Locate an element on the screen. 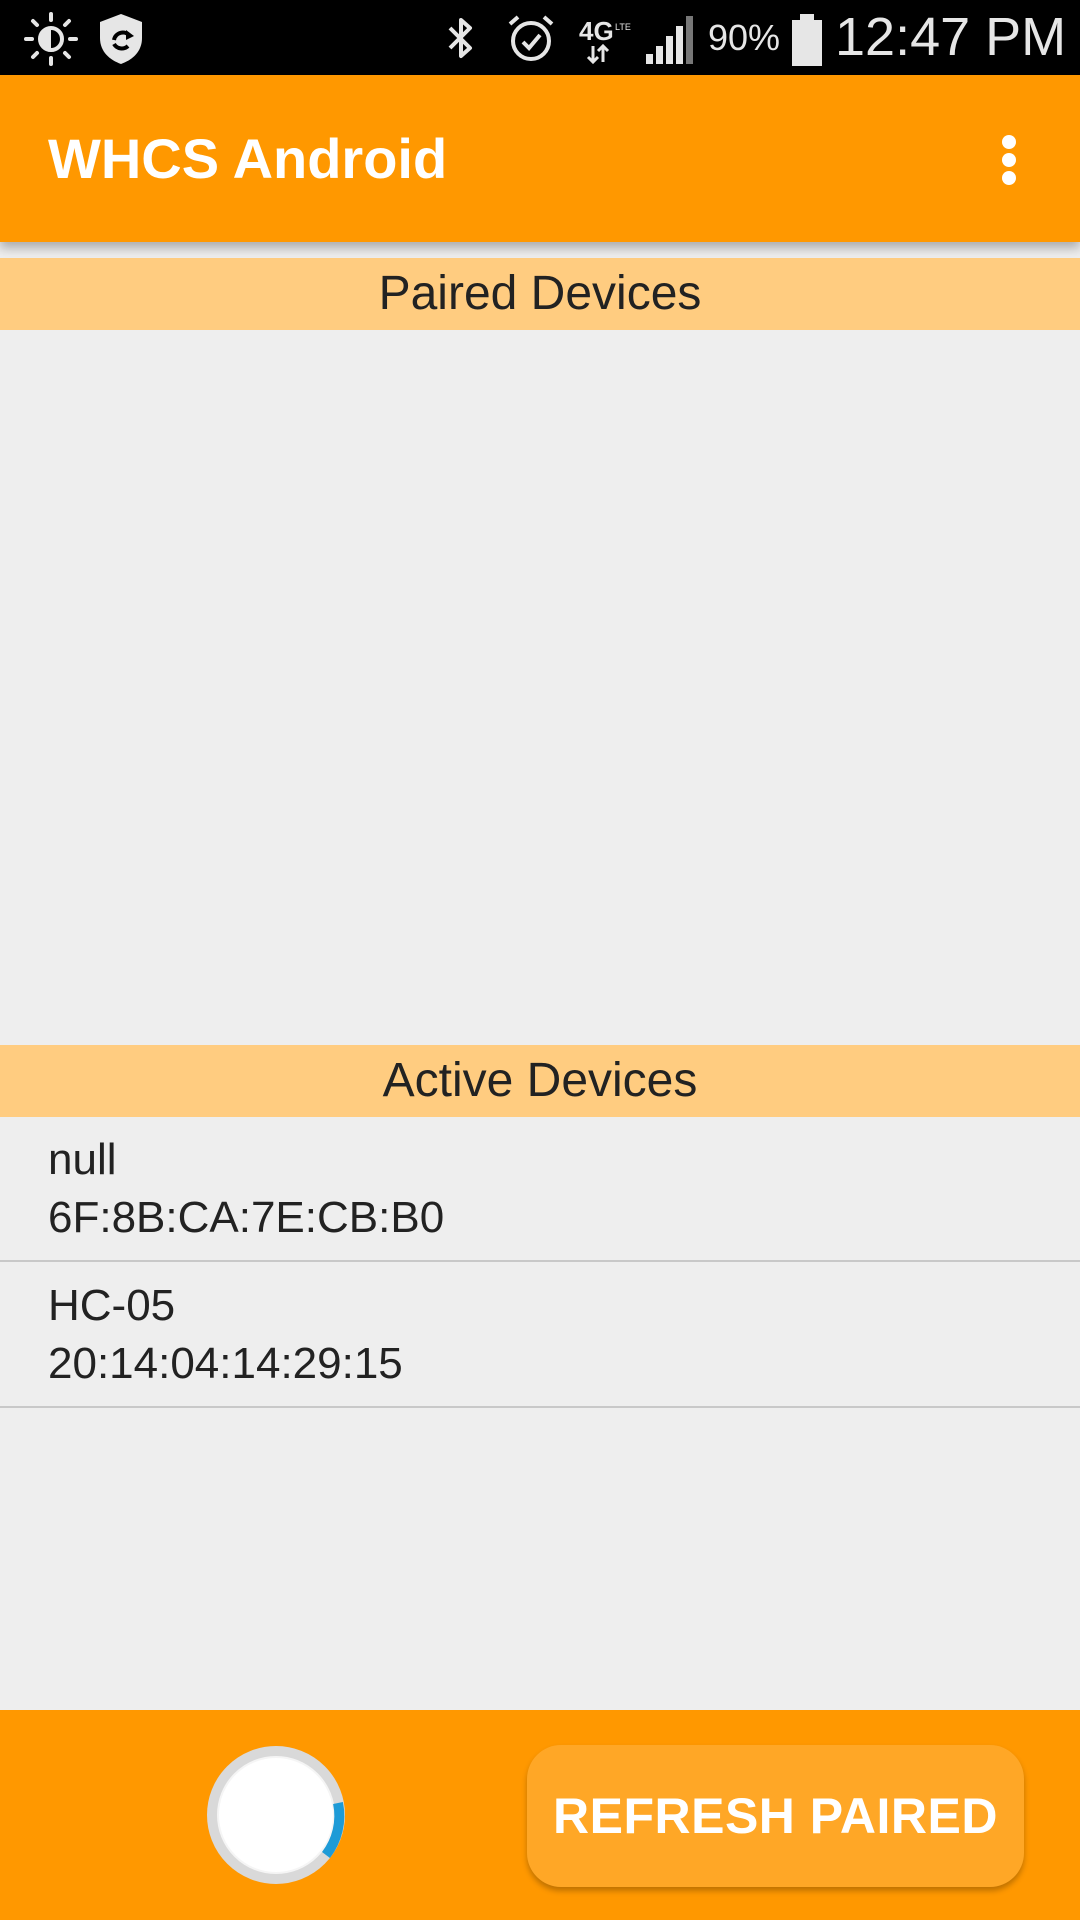 This screenshot has height=1920, width=1080. paired-devices-header: Paired Devices is located at coordinates (540, 294).